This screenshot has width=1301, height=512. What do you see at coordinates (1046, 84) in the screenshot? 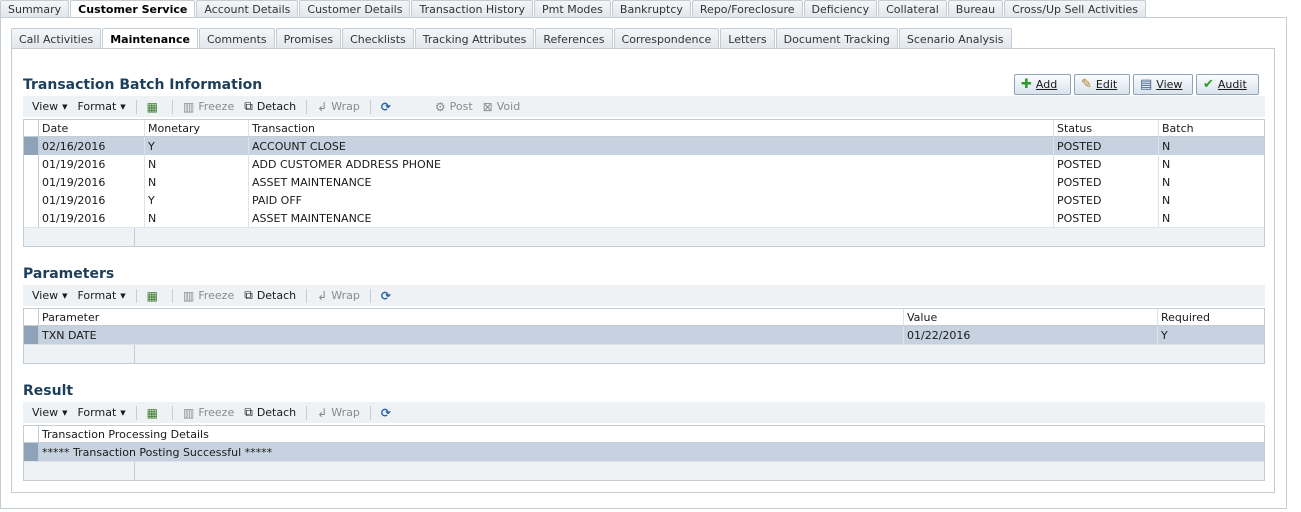
I see `add-label: Add` at bounding box center [1046, 84].